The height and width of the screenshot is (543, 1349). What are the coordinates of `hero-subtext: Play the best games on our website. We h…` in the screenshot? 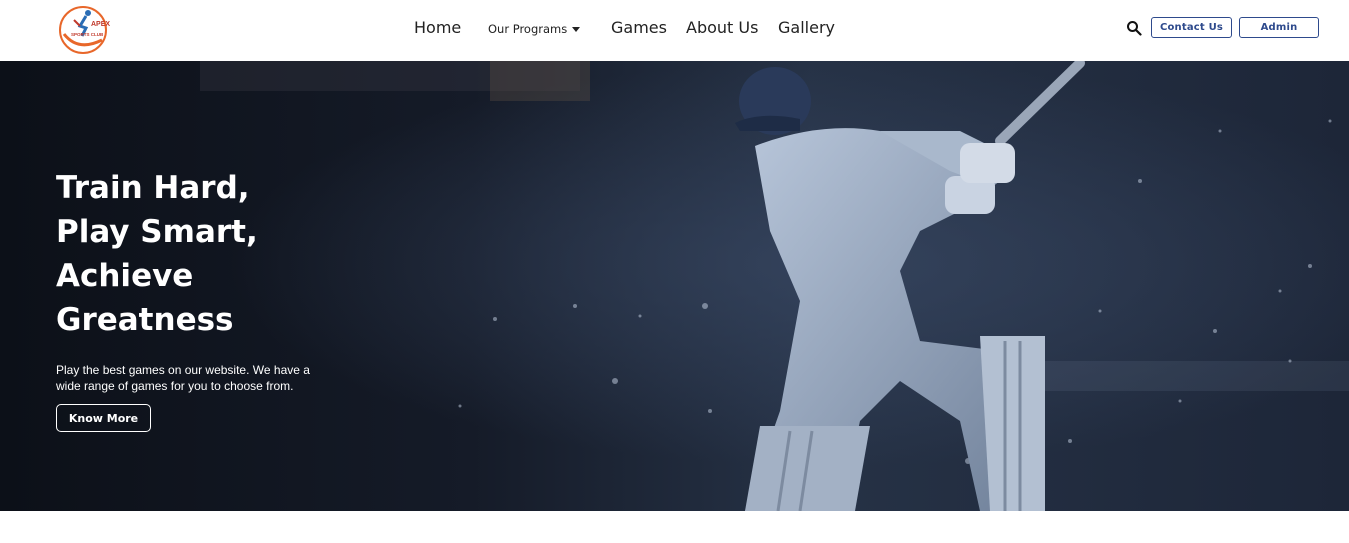 It's located at (183, 378).